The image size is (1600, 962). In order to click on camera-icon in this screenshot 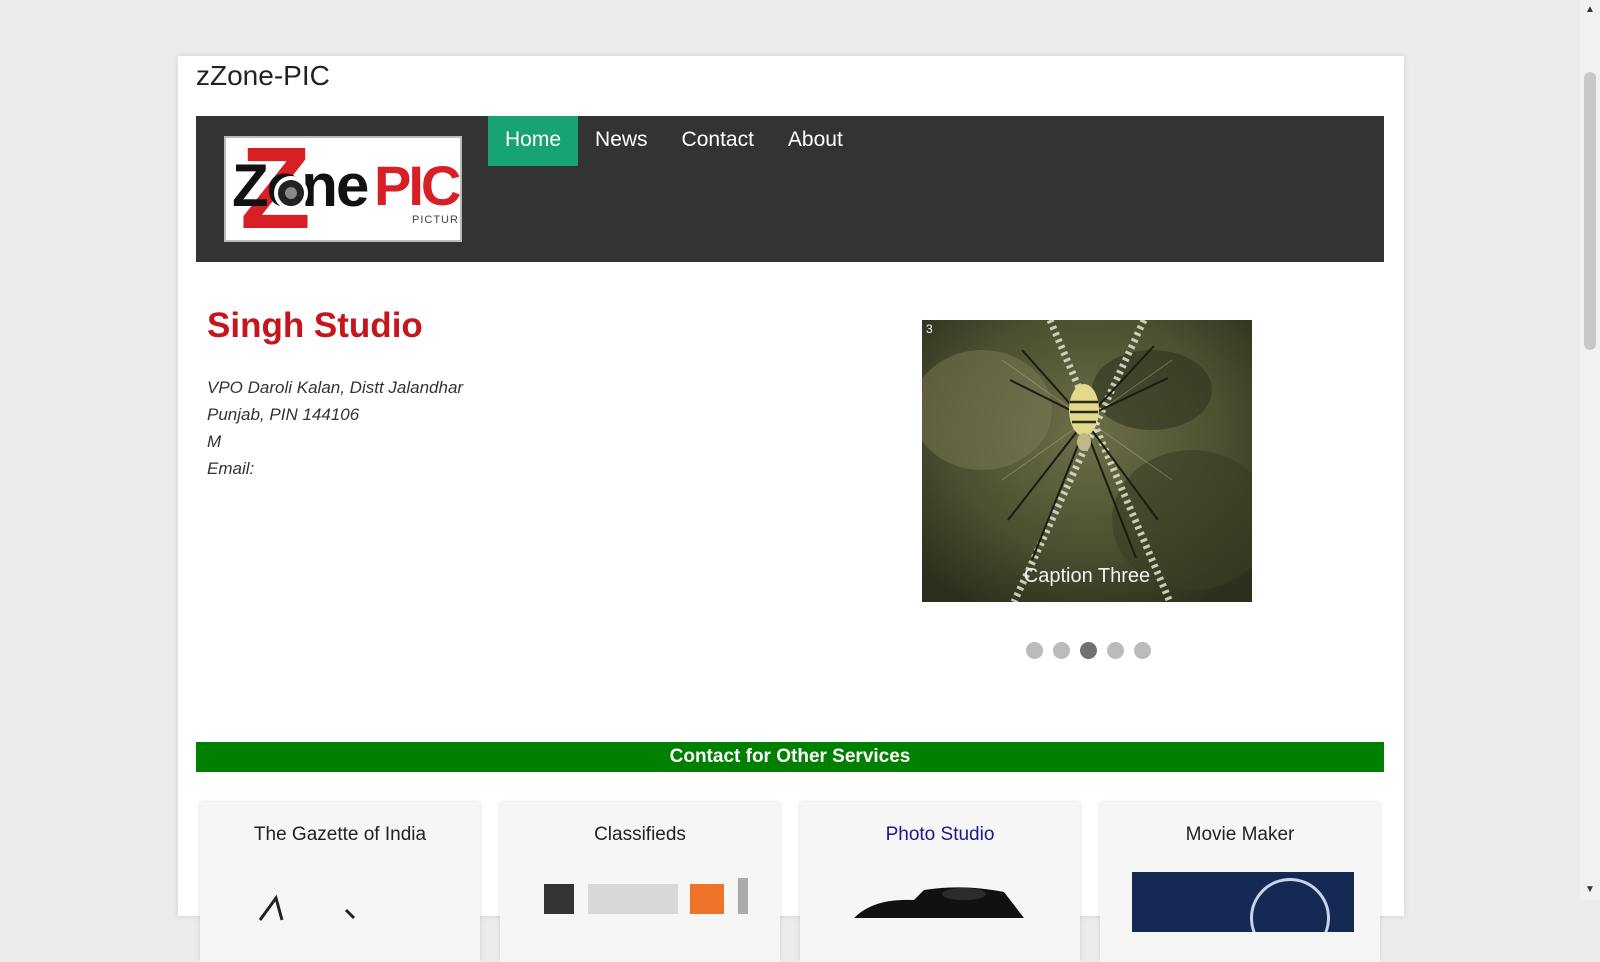, I will do `click(939, 902)`.